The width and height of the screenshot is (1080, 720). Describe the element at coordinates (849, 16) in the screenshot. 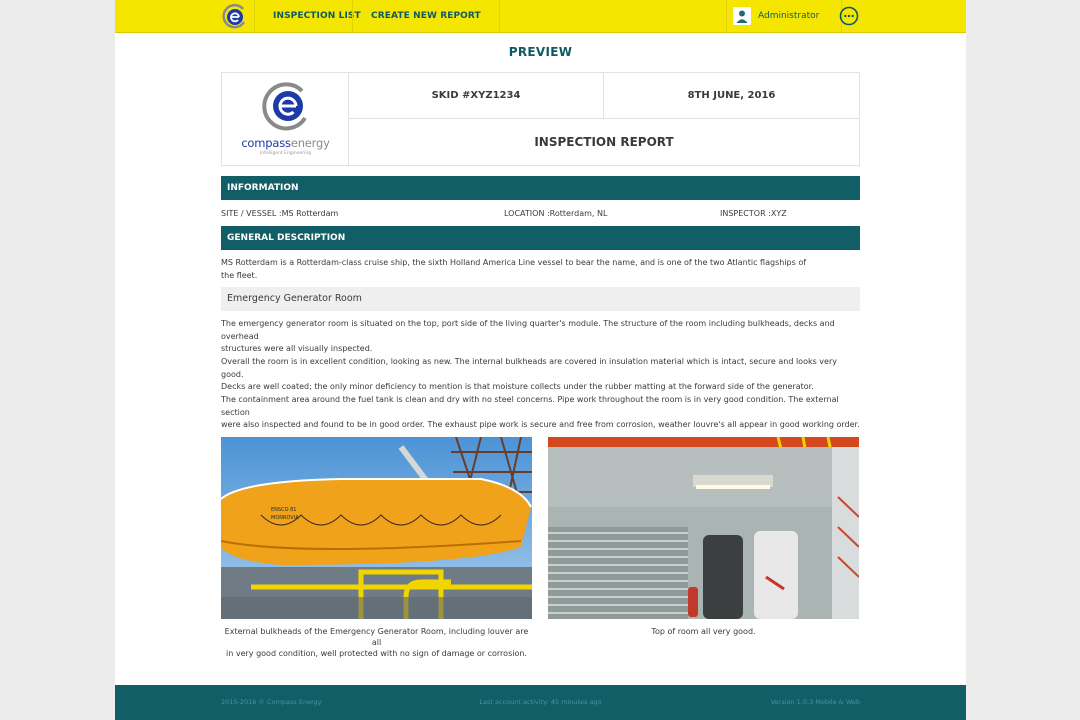

I see `more-options-icon` at that location.